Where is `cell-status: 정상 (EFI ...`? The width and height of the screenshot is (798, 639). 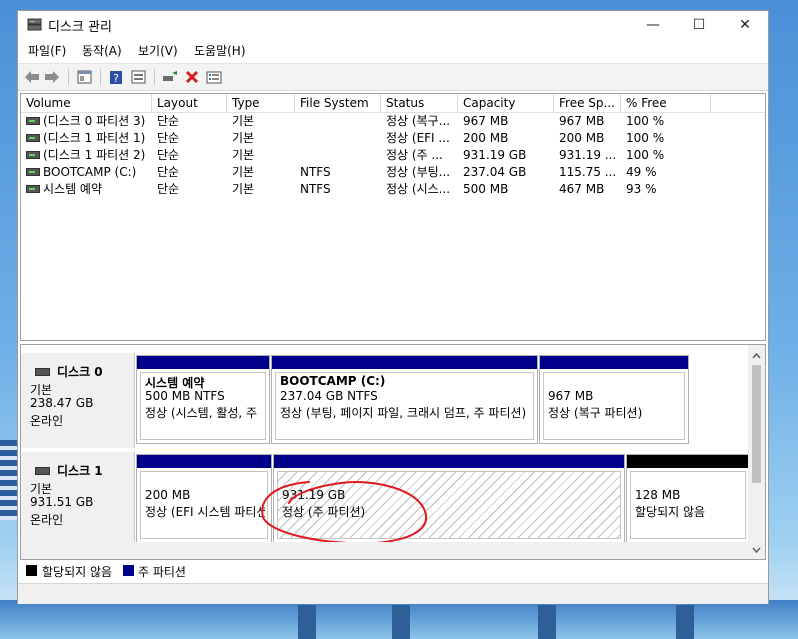 cell-status: 정상 (EFI ... is located at coordinates (419, 138).